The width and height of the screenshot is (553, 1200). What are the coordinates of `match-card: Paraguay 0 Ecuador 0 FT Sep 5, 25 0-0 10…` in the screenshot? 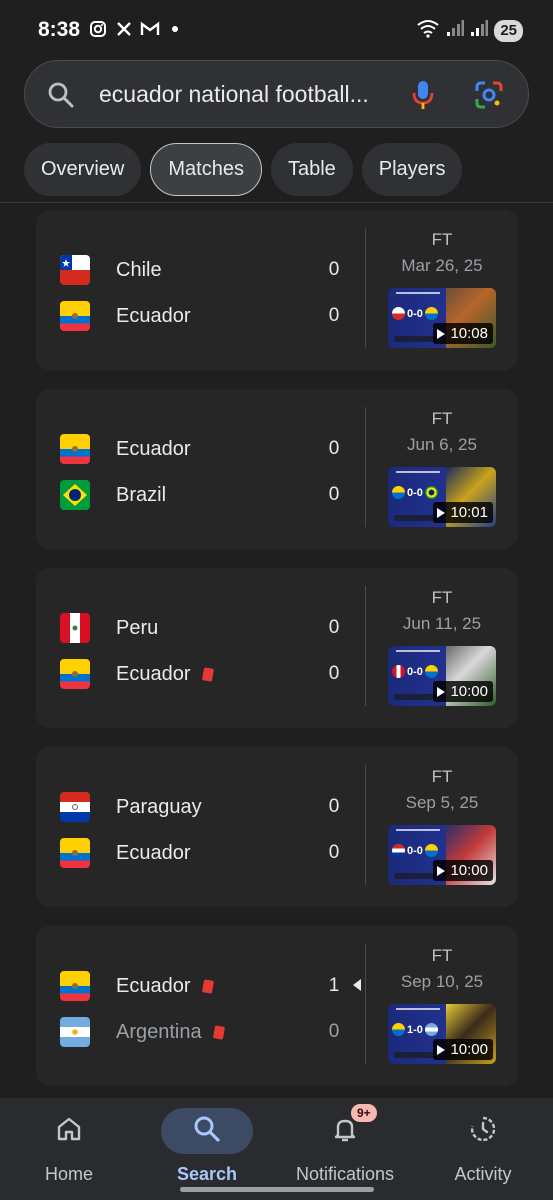 It's located at (277, 827).